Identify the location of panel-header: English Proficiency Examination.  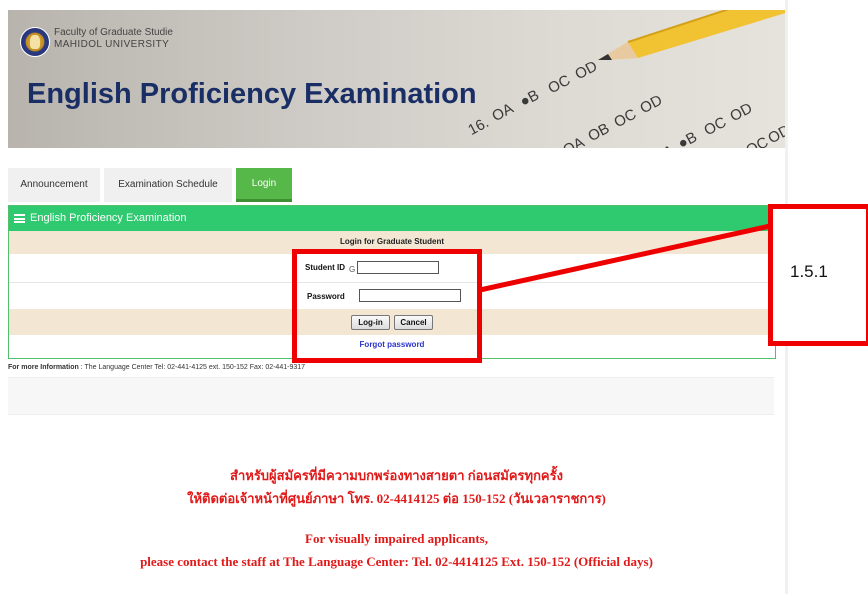
(392, 218).